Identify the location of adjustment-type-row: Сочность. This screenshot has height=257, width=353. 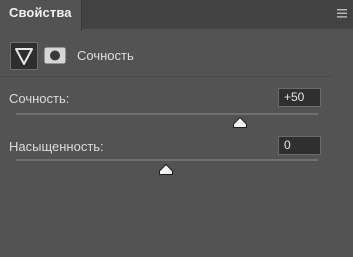
(176, 56).